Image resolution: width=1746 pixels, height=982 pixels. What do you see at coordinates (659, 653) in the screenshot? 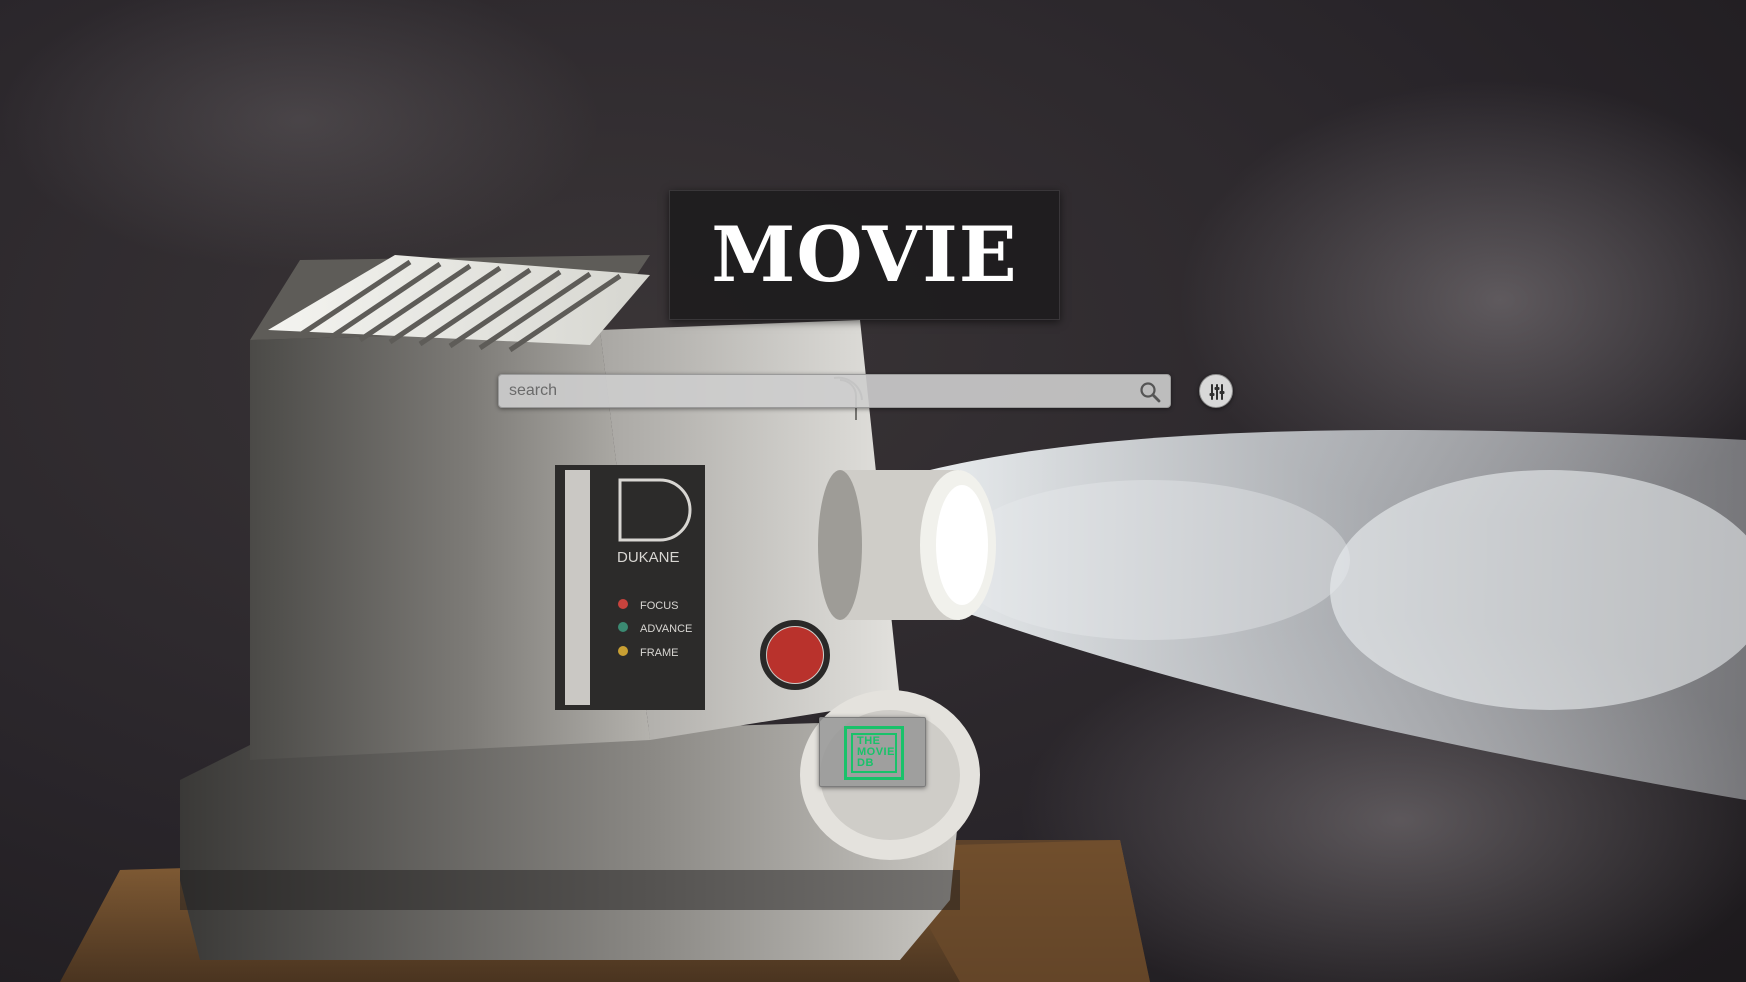
I see `svg-text: FRAME` at bounding box center [659, 653].